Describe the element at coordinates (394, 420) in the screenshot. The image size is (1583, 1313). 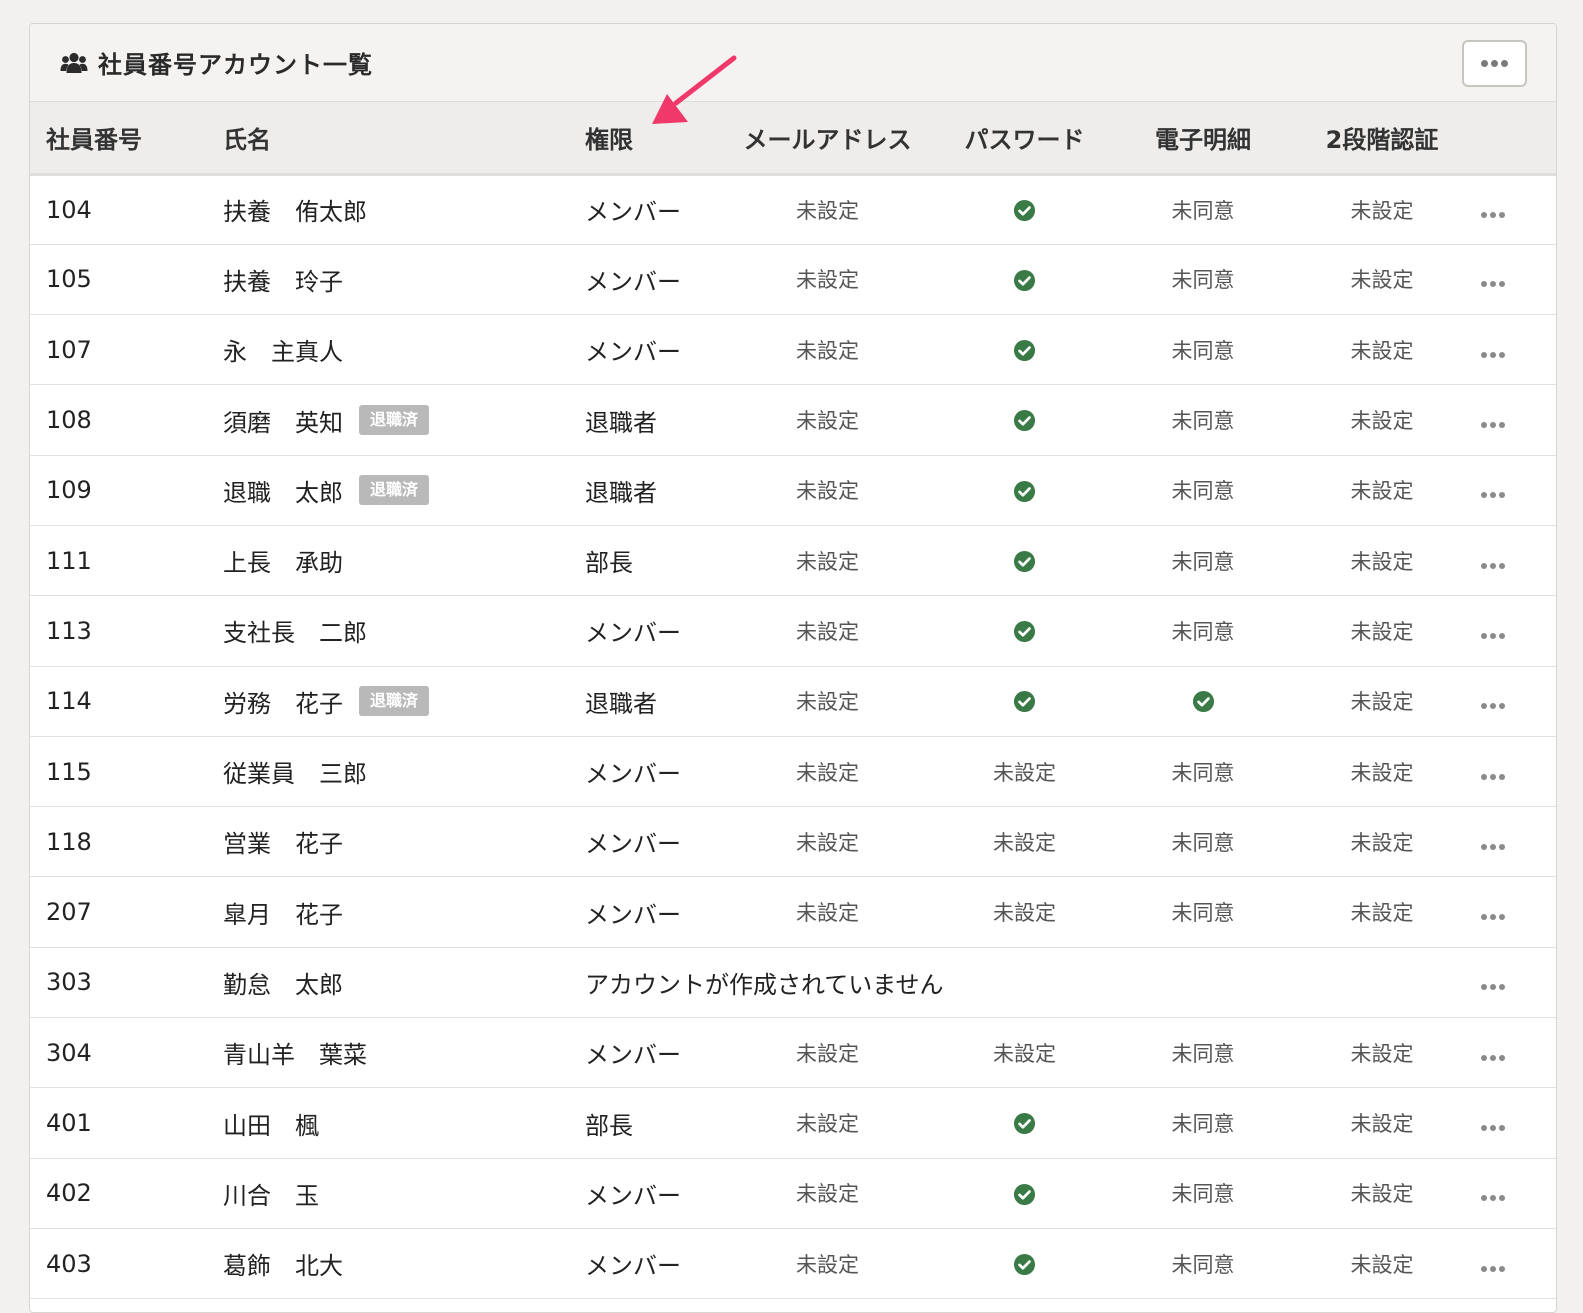
I see `retired-badge: 退職済` at that location.